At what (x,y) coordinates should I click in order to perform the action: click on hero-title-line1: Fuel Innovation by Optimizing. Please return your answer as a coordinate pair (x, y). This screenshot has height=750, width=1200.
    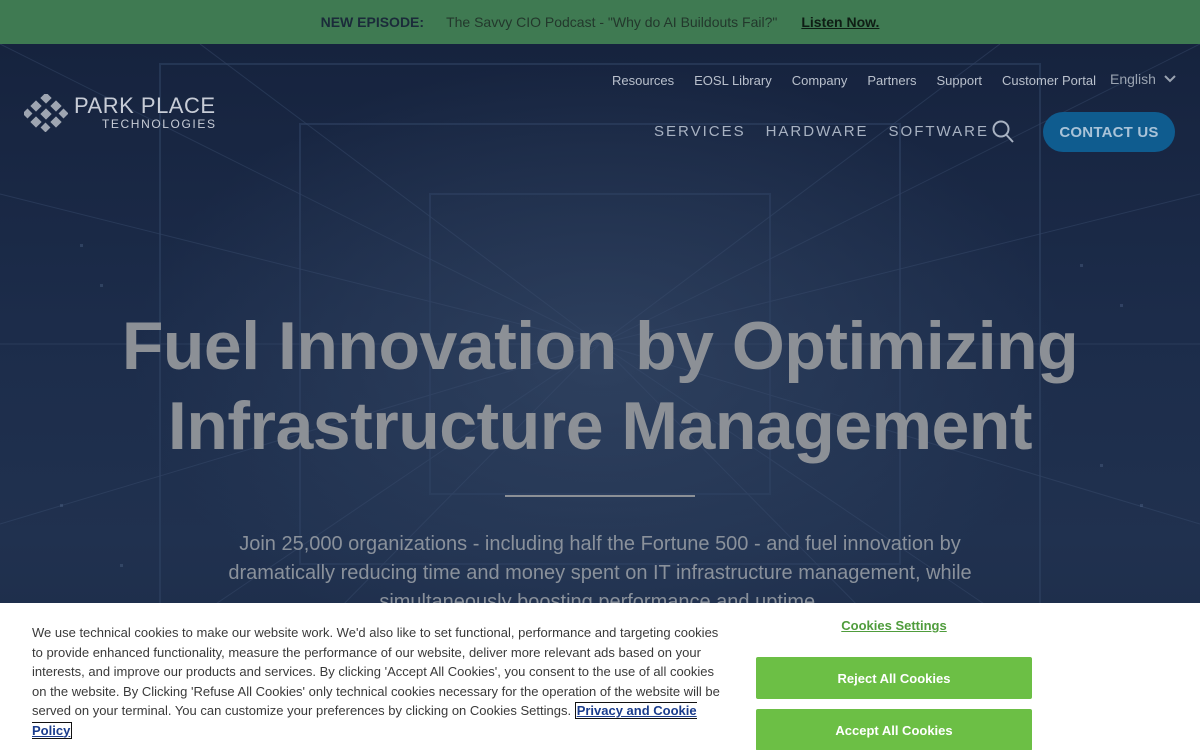
    Looking at the image, I should click on (600, 346).